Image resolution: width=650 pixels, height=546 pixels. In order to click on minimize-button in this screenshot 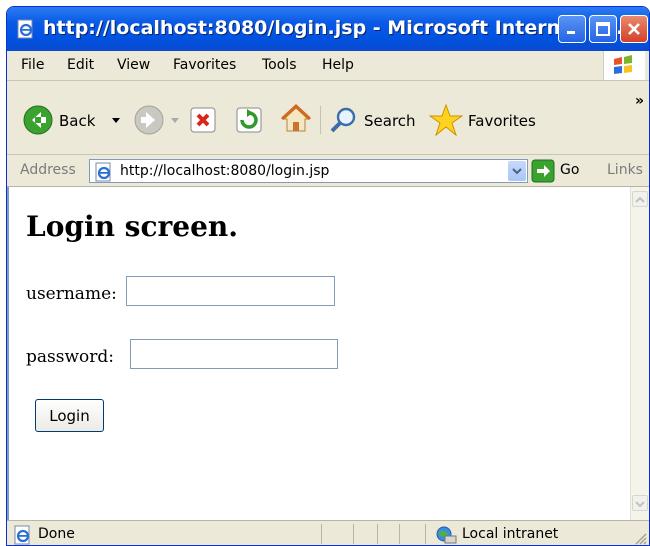, I will do `click(572, 29)`.